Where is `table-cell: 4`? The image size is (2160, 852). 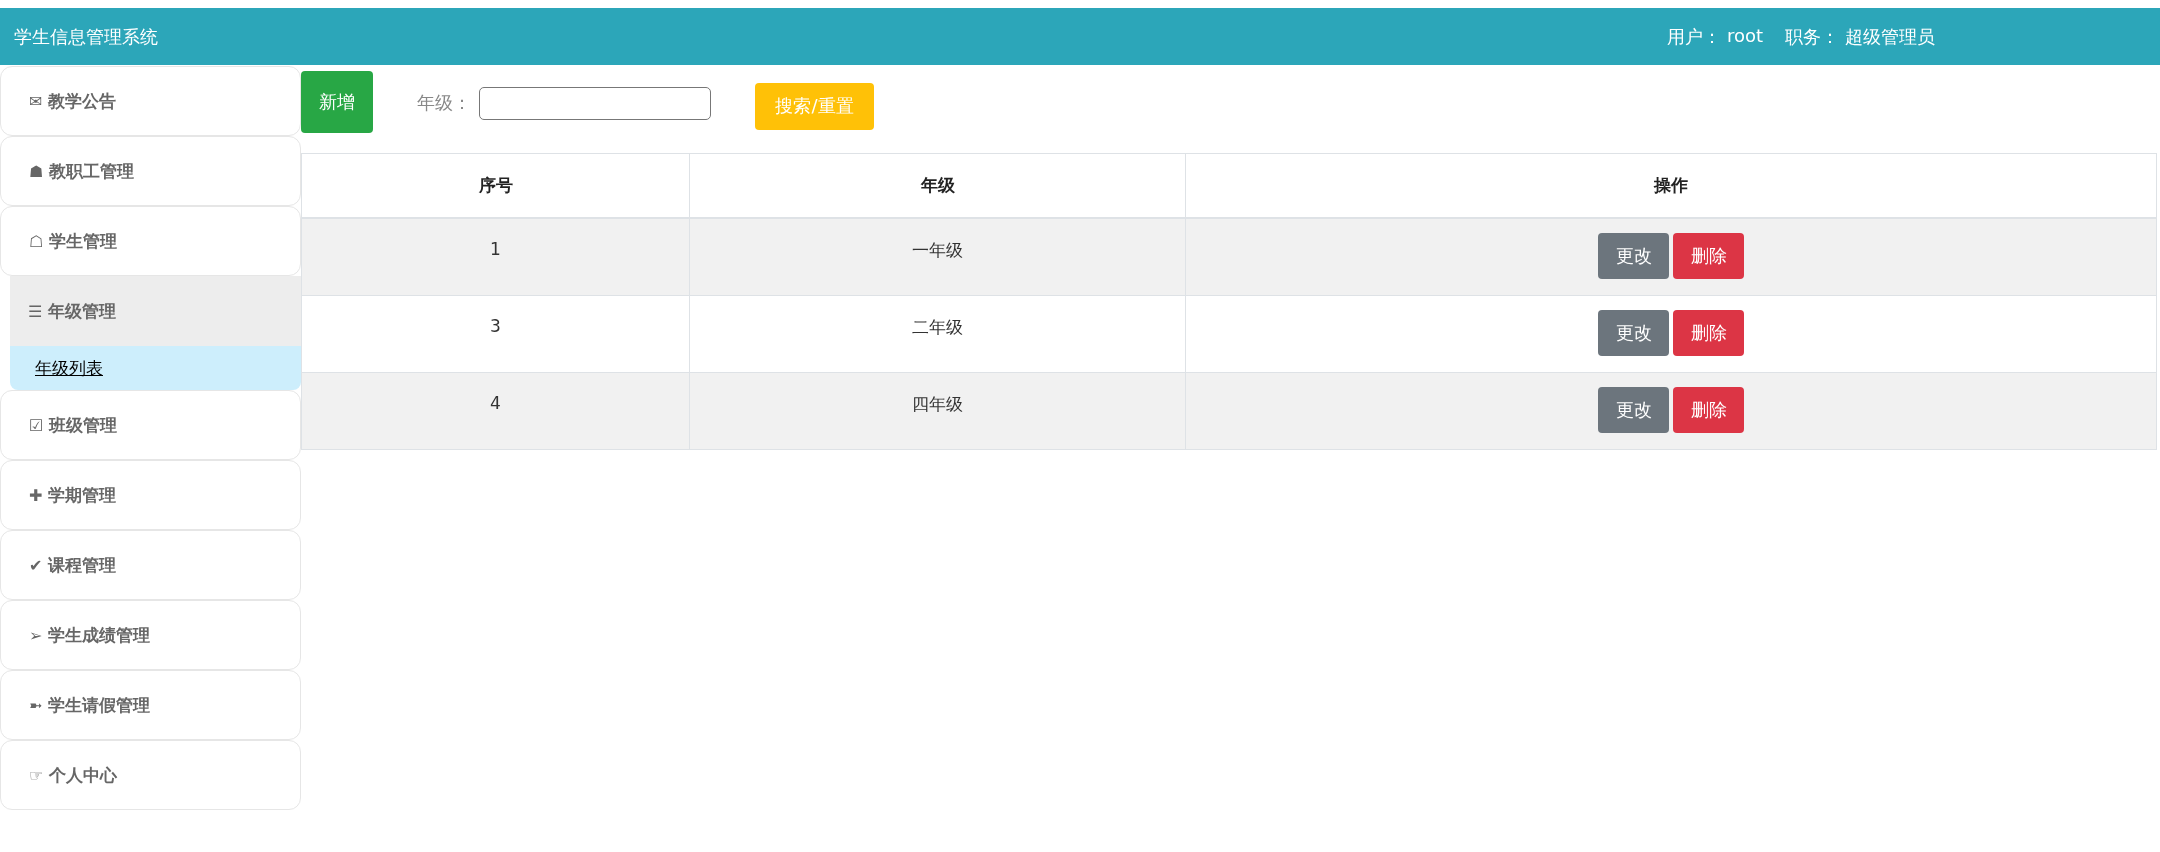 table-cell: 4 is located at coordinates (495, 410).